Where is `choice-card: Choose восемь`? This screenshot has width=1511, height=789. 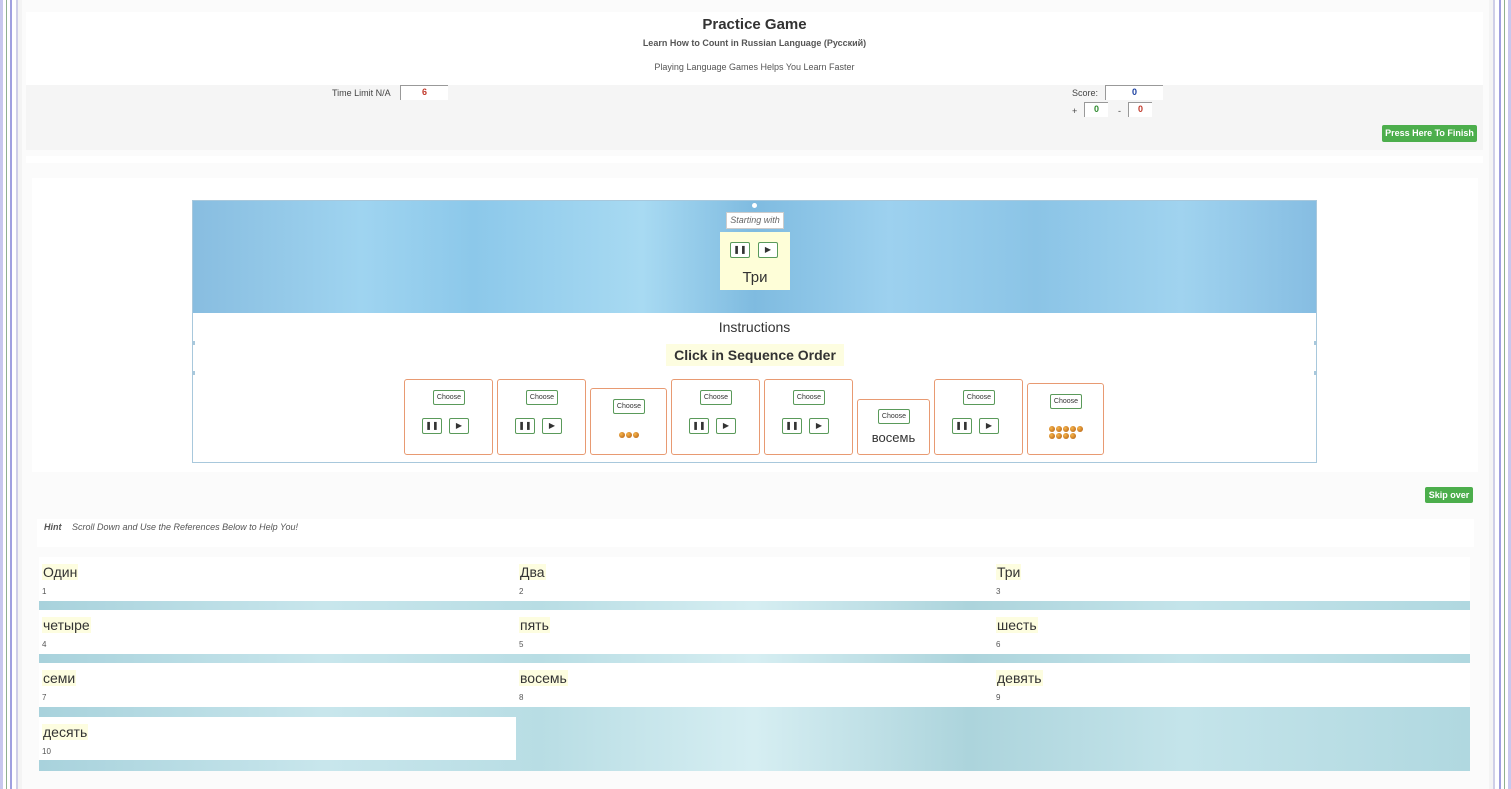
choice-card: Choose восемь is located at coordinates (893, 427).